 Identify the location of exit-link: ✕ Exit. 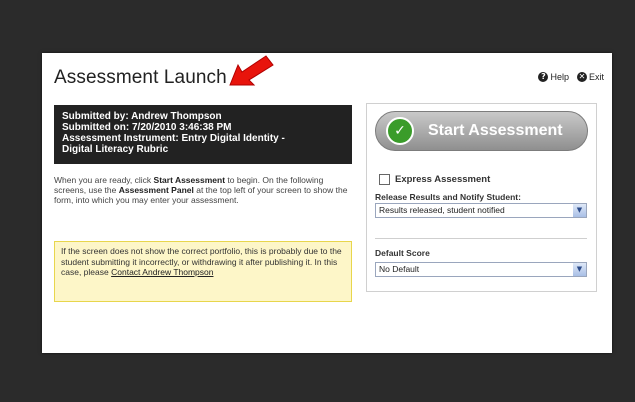
(590, 77).